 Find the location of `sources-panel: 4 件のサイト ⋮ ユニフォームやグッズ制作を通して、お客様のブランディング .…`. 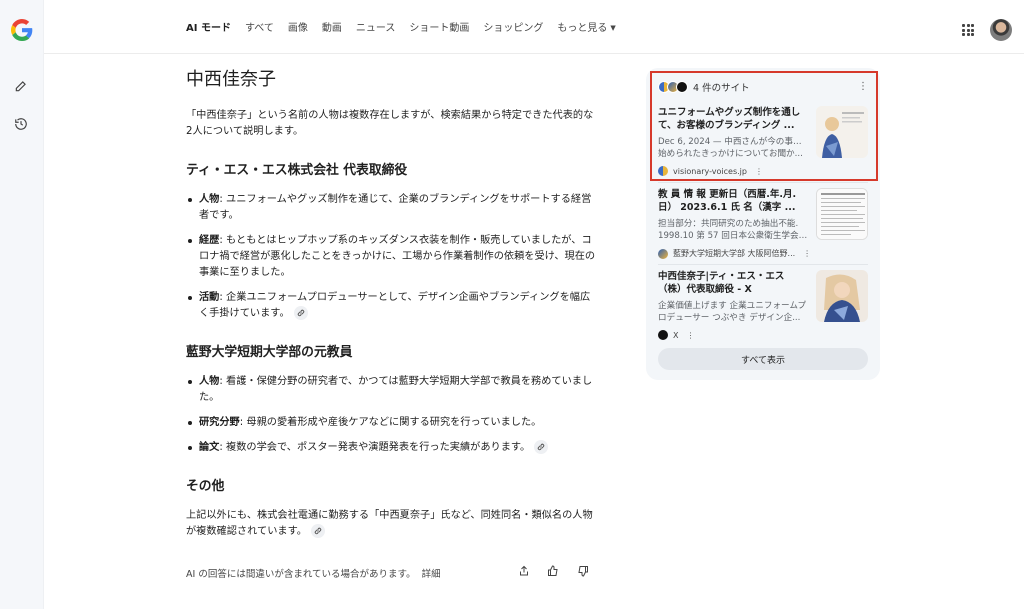

sources-panel: 4 件のサイト ⋮ ユニフォームやグッズ制作を通して、お客様のブランディング .… is located at coordinates (763, 224).